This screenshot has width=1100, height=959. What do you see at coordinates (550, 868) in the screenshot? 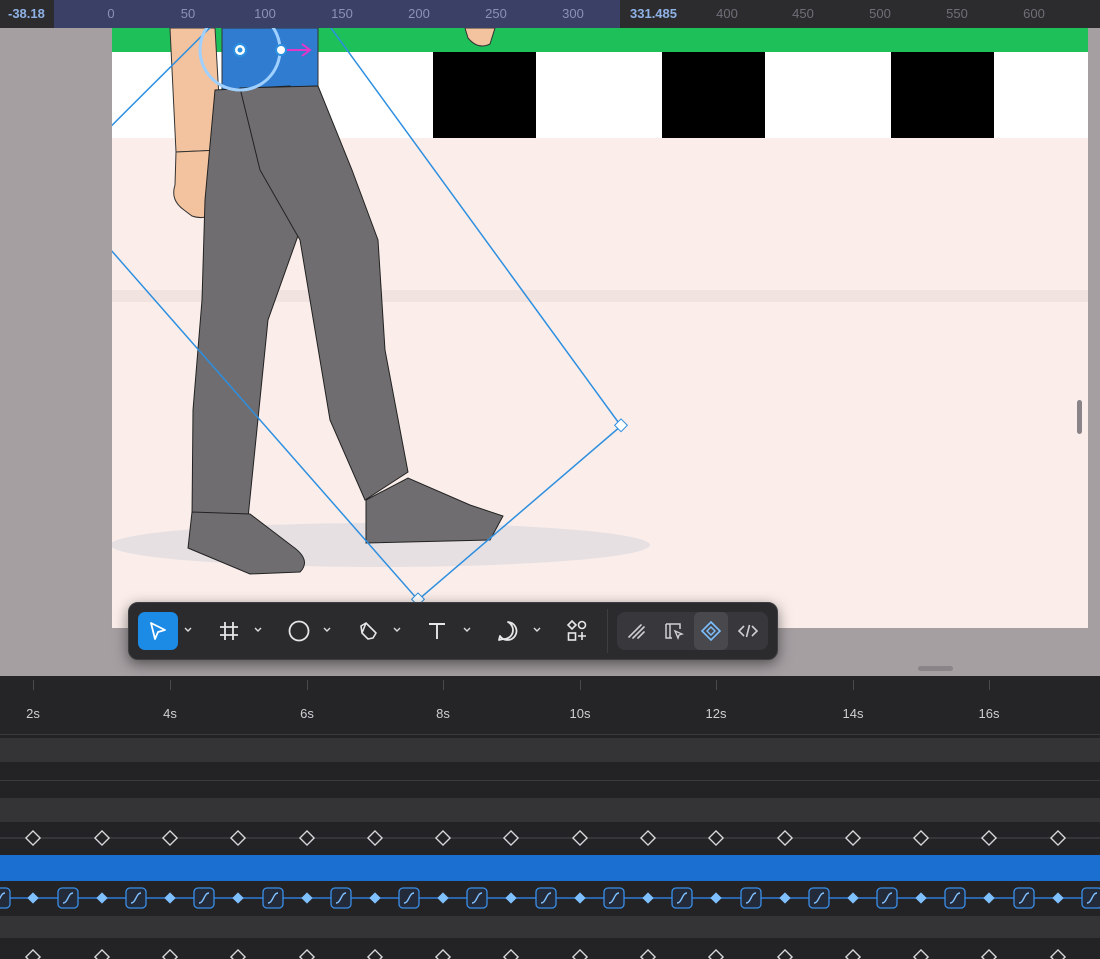
I see `selected-track-bar` at bounding box center [550, 868].